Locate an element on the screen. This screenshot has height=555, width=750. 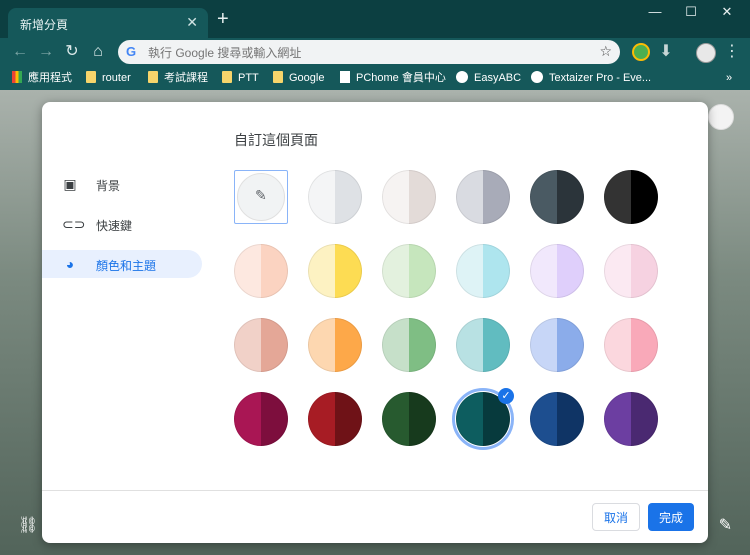
forward-button: → is located at coordinates (46, 52).